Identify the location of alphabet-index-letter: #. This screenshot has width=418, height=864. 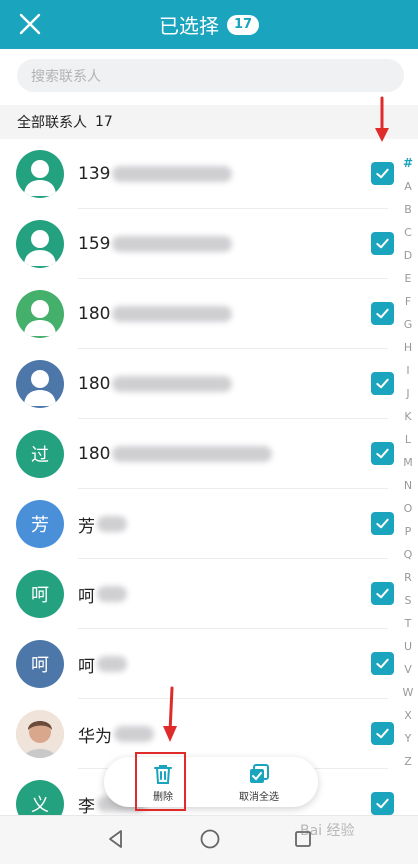
(408, 163).